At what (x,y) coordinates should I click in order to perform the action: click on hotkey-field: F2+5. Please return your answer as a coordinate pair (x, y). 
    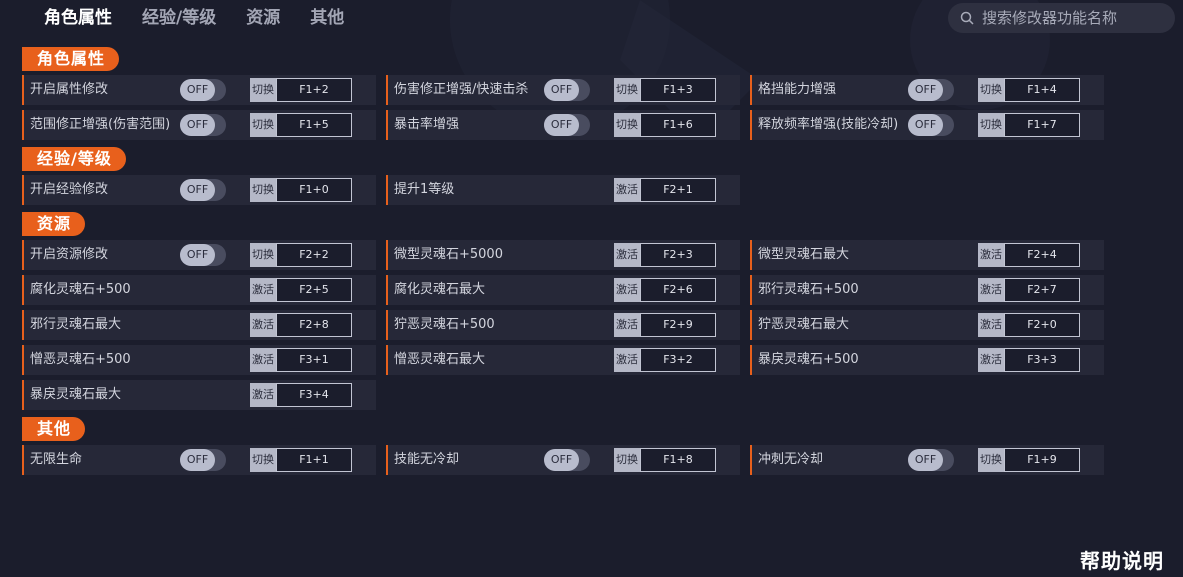
    Looking at the image, I should click on (314, 290).